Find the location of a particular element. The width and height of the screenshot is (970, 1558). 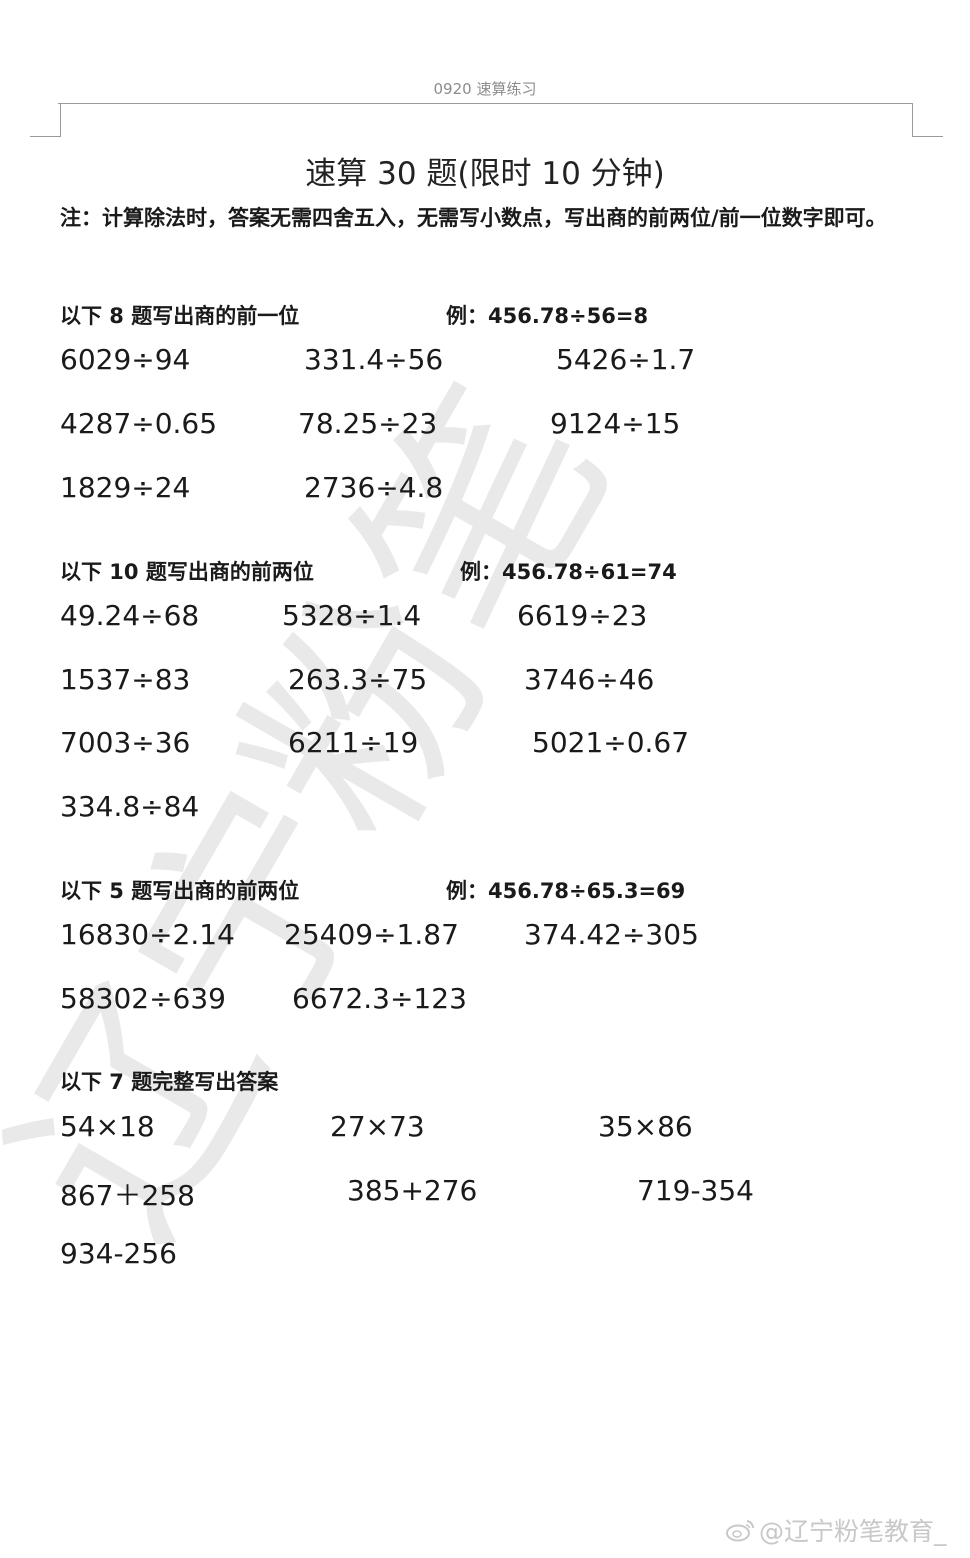

question: 25409÷1.87 is located at coordinates (371, 934).